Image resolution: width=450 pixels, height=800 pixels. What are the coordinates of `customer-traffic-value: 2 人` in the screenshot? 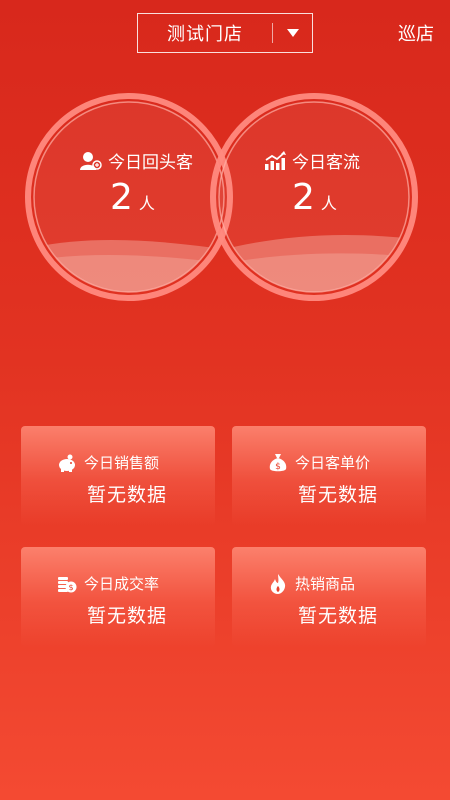 It's located at (314, 197).